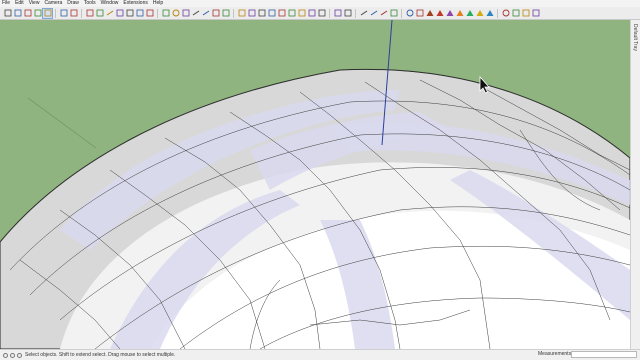  What do you see at coordinates (19, 3) in the screenshot?
I see `menu-edit: Edit` at bounding box center [19, 3].